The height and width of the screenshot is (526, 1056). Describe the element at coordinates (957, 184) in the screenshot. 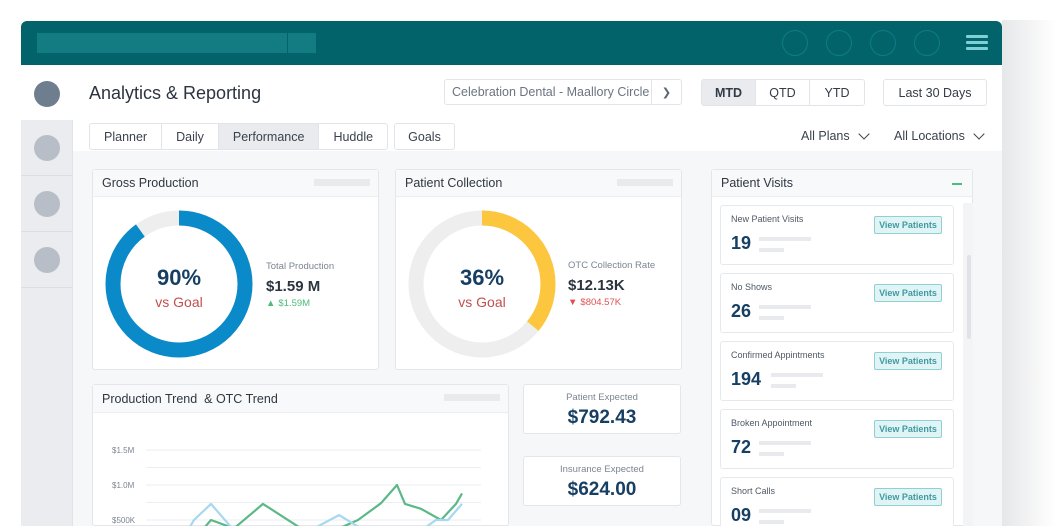

I see `collapse-icon` at that location.